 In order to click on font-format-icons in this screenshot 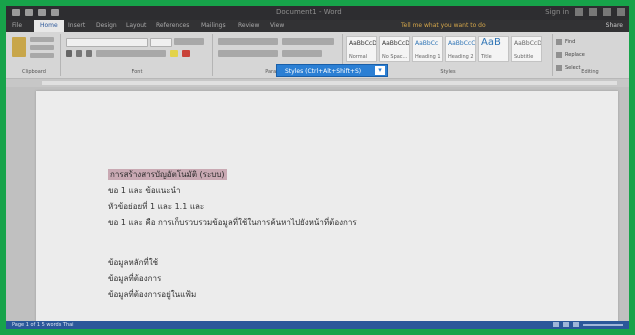, I will do `click(131, 53)`.